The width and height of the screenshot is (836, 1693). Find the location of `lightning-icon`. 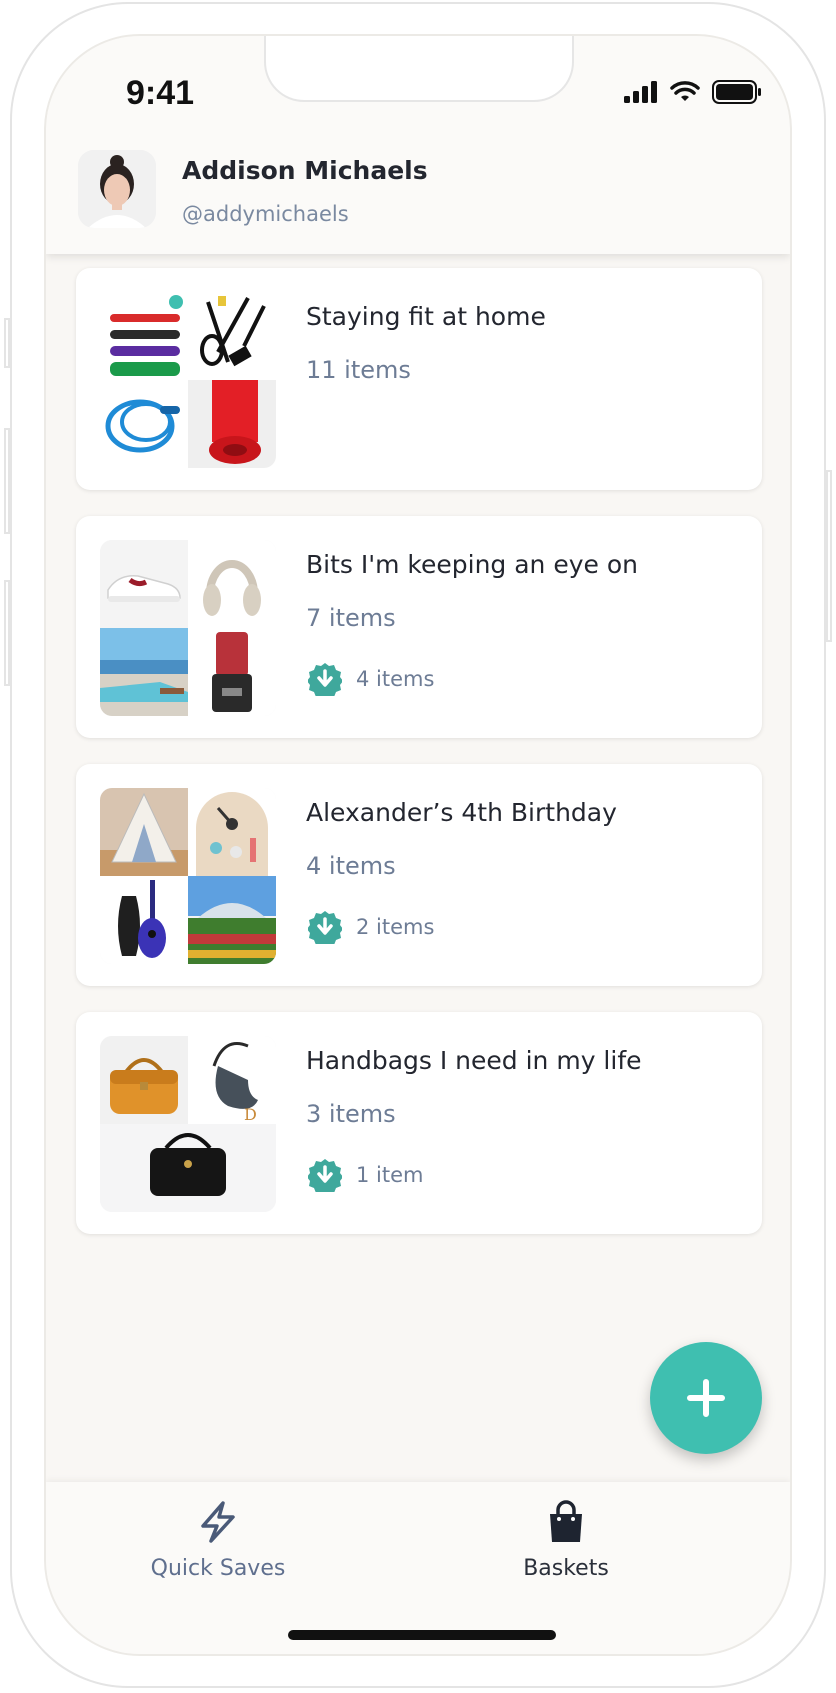

lightning-icon is located at coordinates (218, 1522).